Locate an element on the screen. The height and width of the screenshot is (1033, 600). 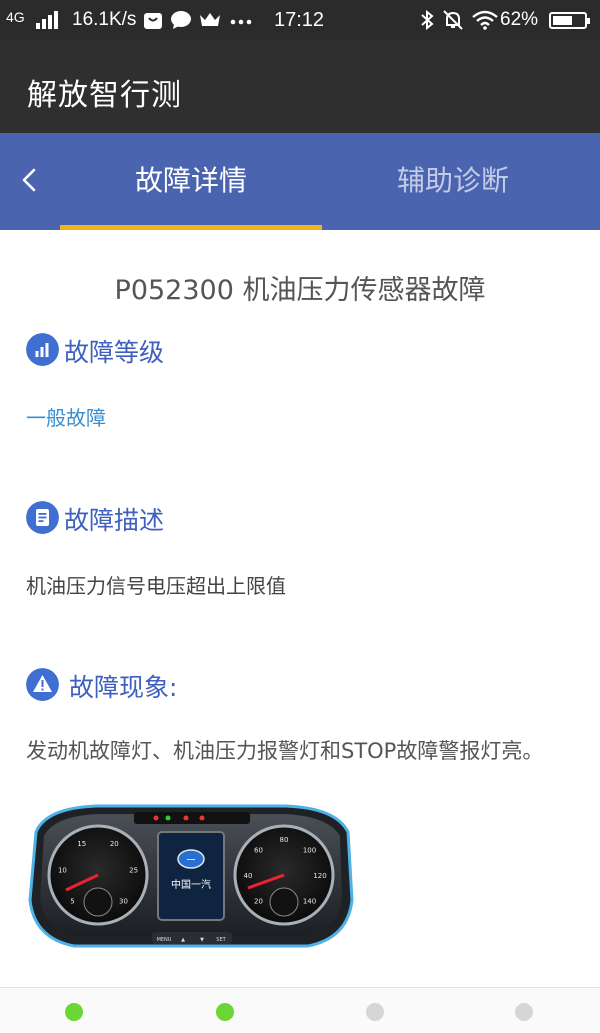
dashboard-button-label: MENU is located at coordinates (164, 940).